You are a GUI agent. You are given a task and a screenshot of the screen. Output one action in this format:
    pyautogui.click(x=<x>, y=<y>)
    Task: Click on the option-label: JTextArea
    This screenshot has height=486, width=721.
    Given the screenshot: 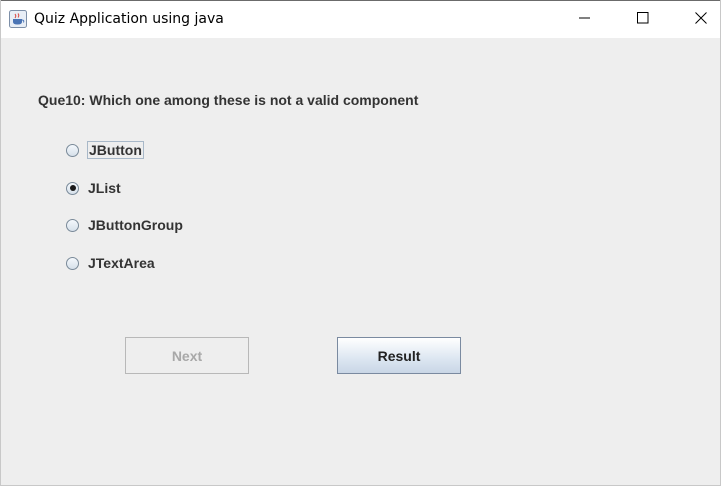 What is the action you would take?
    pyautogui.click(x=121, y=263)
    